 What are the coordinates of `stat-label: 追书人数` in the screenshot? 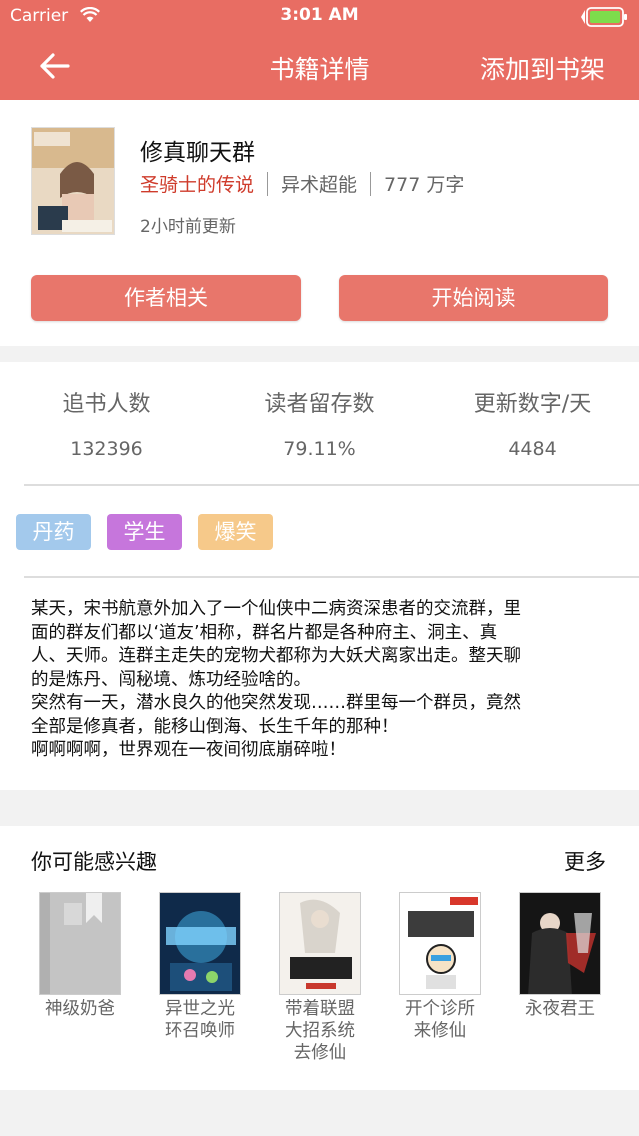 It's located at (106, 404).